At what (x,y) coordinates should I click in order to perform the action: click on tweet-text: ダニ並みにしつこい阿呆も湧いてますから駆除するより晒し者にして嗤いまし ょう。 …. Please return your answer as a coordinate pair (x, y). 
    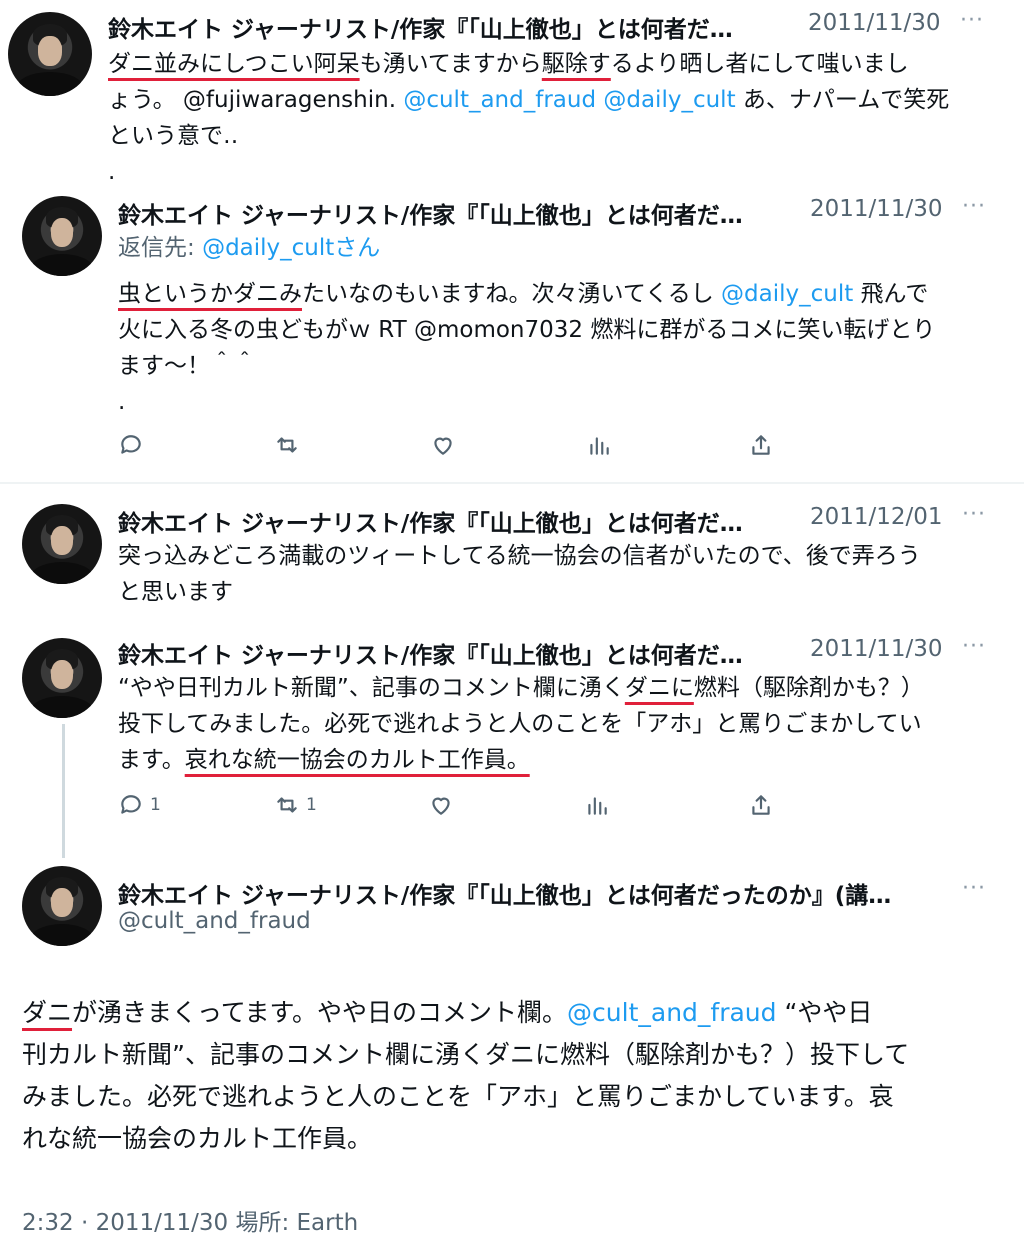
    Looking at the image, I should click on (528, 118).